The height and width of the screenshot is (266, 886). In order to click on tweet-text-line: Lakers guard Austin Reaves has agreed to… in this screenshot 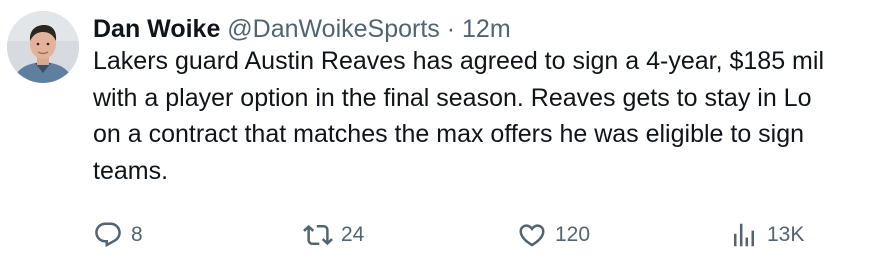, I will do `click(458, 61)`.